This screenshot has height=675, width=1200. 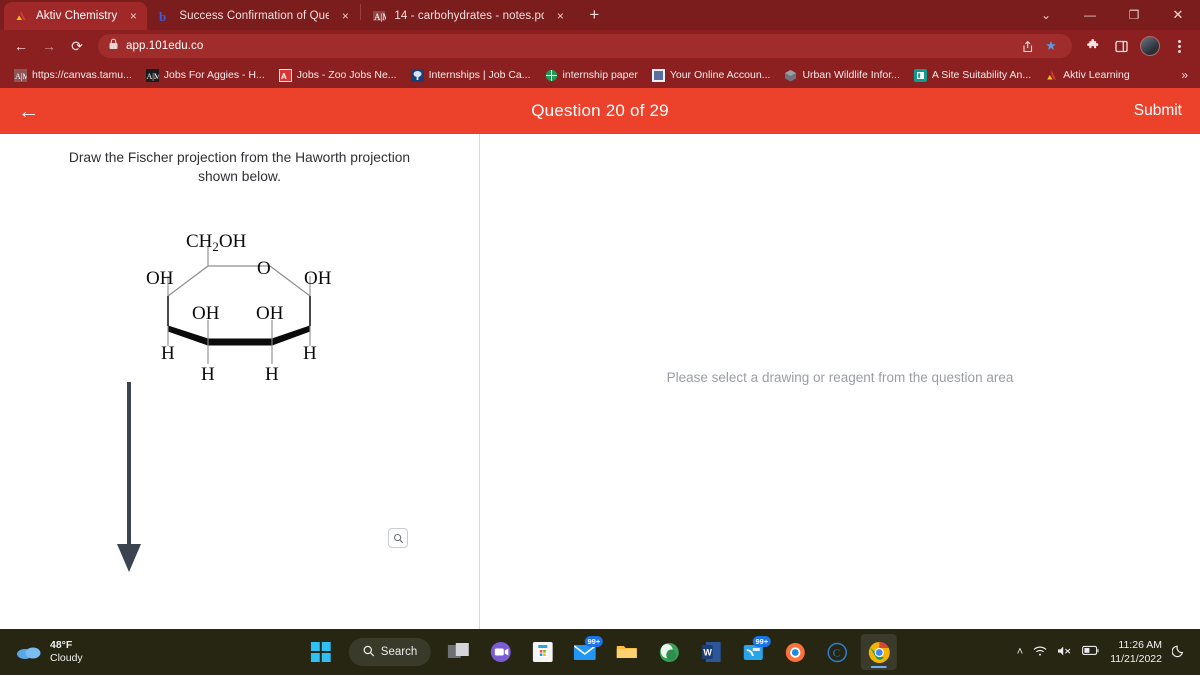 What do you see at coordinates (1064, 652) in the screenshot?
I see `volume-muted-icon` at bounding box center [1064, 652].